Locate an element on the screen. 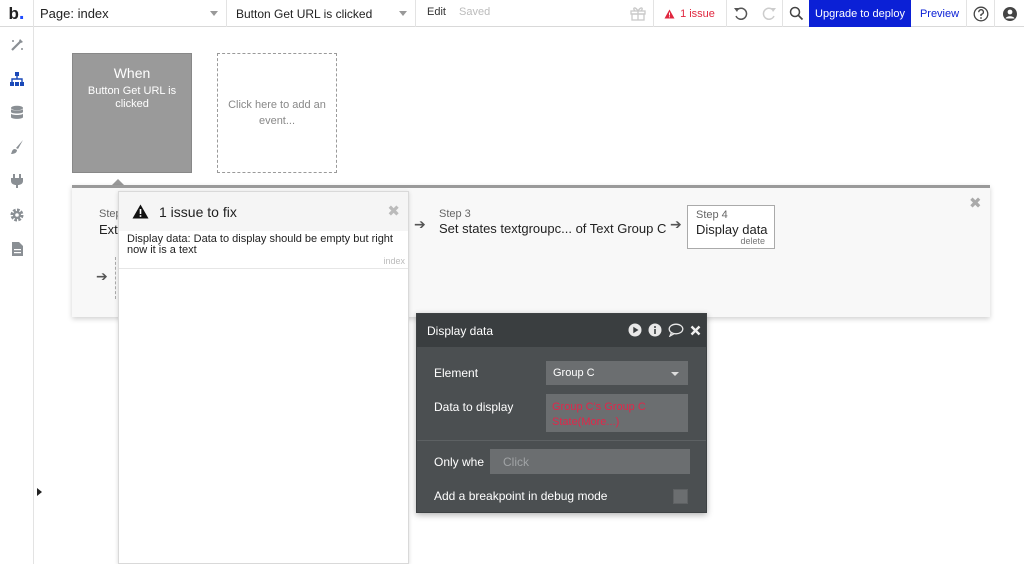  step-4-label: Step 4 is located at coordinates (712, 215).